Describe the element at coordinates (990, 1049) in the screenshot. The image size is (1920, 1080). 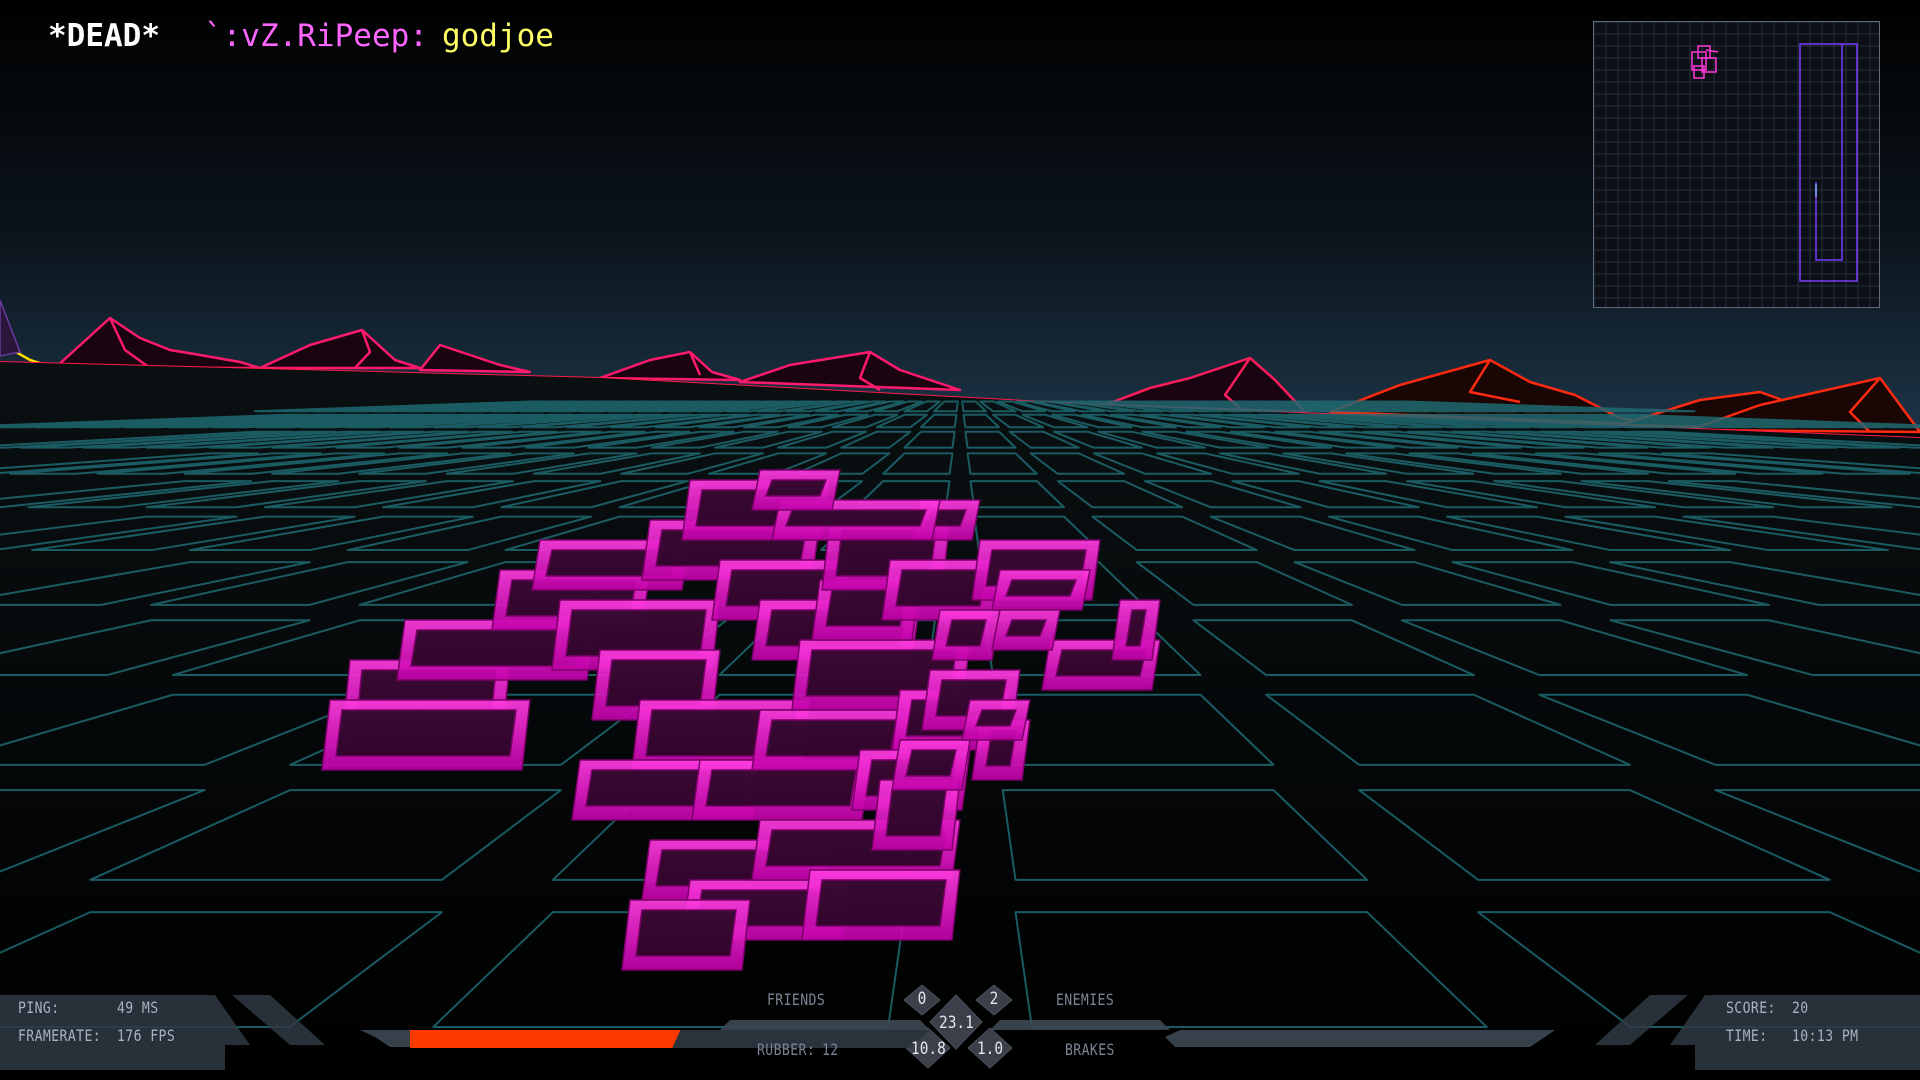
I see `brakes-meter: 1.0` at that location.